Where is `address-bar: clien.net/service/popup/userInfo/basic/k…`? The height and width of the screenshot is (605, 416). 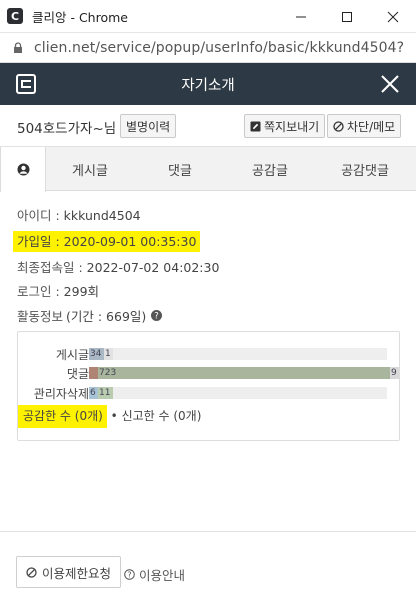 address-bar: clien.net/service/popup/userInfo/basic/k… is located at coordinates (208, 48).